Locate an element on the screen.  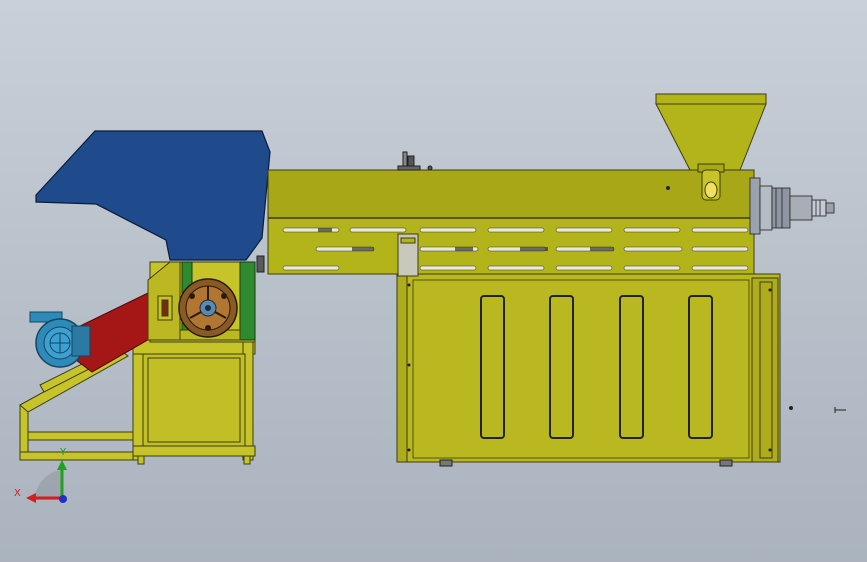
x-axis-label: X is located at coordinates (17, 493).